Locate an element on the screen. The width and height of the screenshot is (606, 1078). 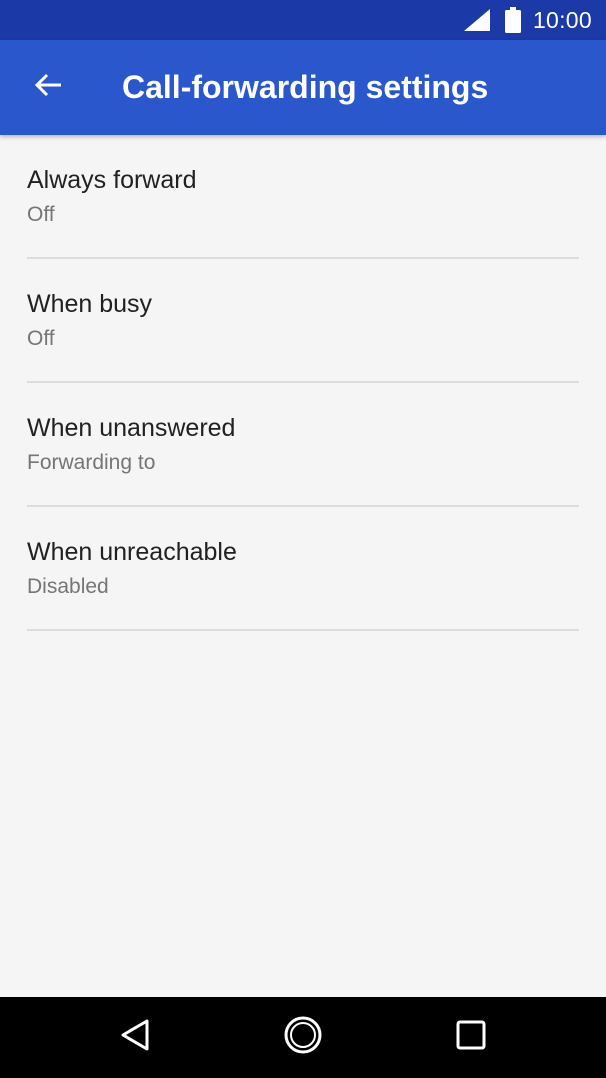
status-bar: 10:00 is located at coordinates (303, 20).